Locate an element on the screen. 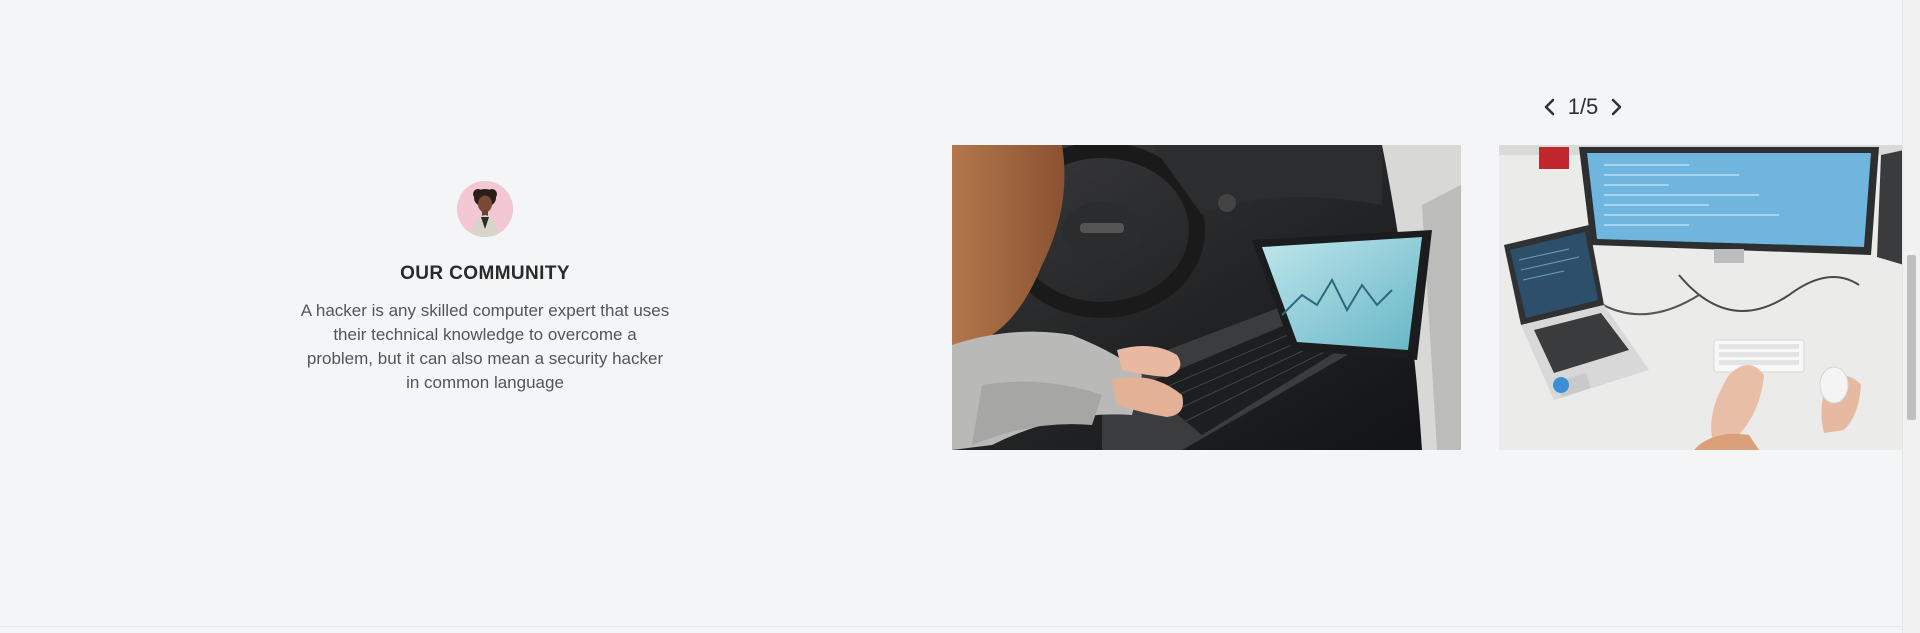 The width and height of the screenshot is (1920, 633). community-title: OUR COMMUNITY is located at coordinates (485, 273).